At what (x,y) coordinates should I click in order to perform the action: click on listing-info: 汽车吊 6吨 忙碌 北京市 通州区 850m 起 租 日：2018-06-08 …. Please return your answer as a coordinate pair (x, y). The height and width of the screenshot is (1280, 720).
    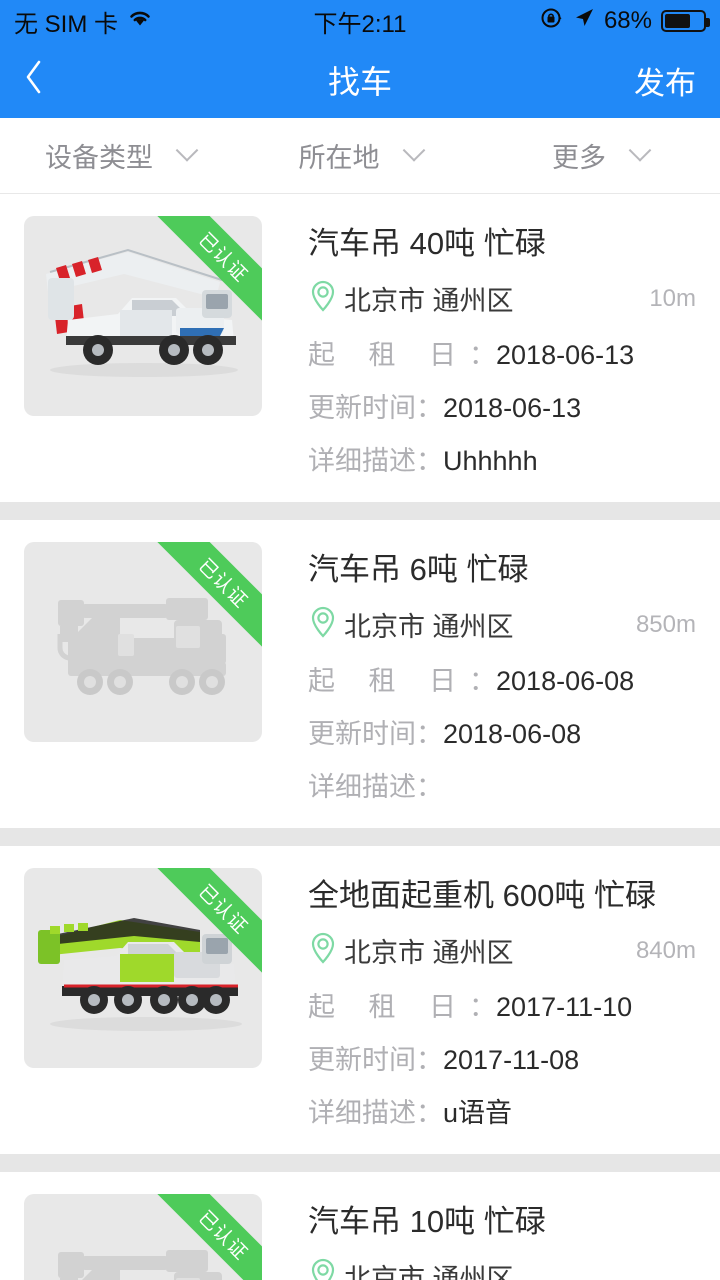
    Looking at the image, I should click on (479, 673).